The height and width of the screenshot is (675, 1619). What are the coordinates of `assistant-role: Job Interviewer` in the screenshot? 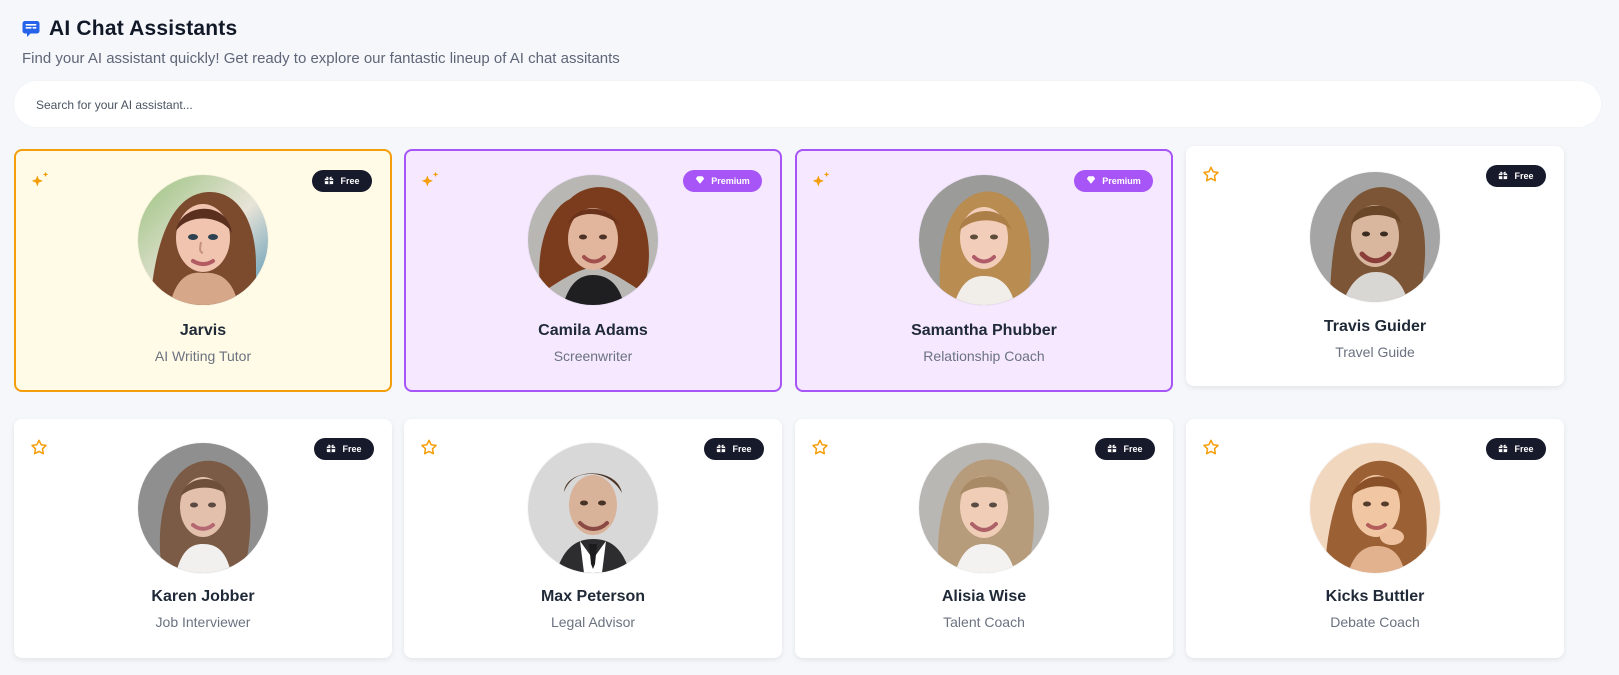 It's located at (203, 622).